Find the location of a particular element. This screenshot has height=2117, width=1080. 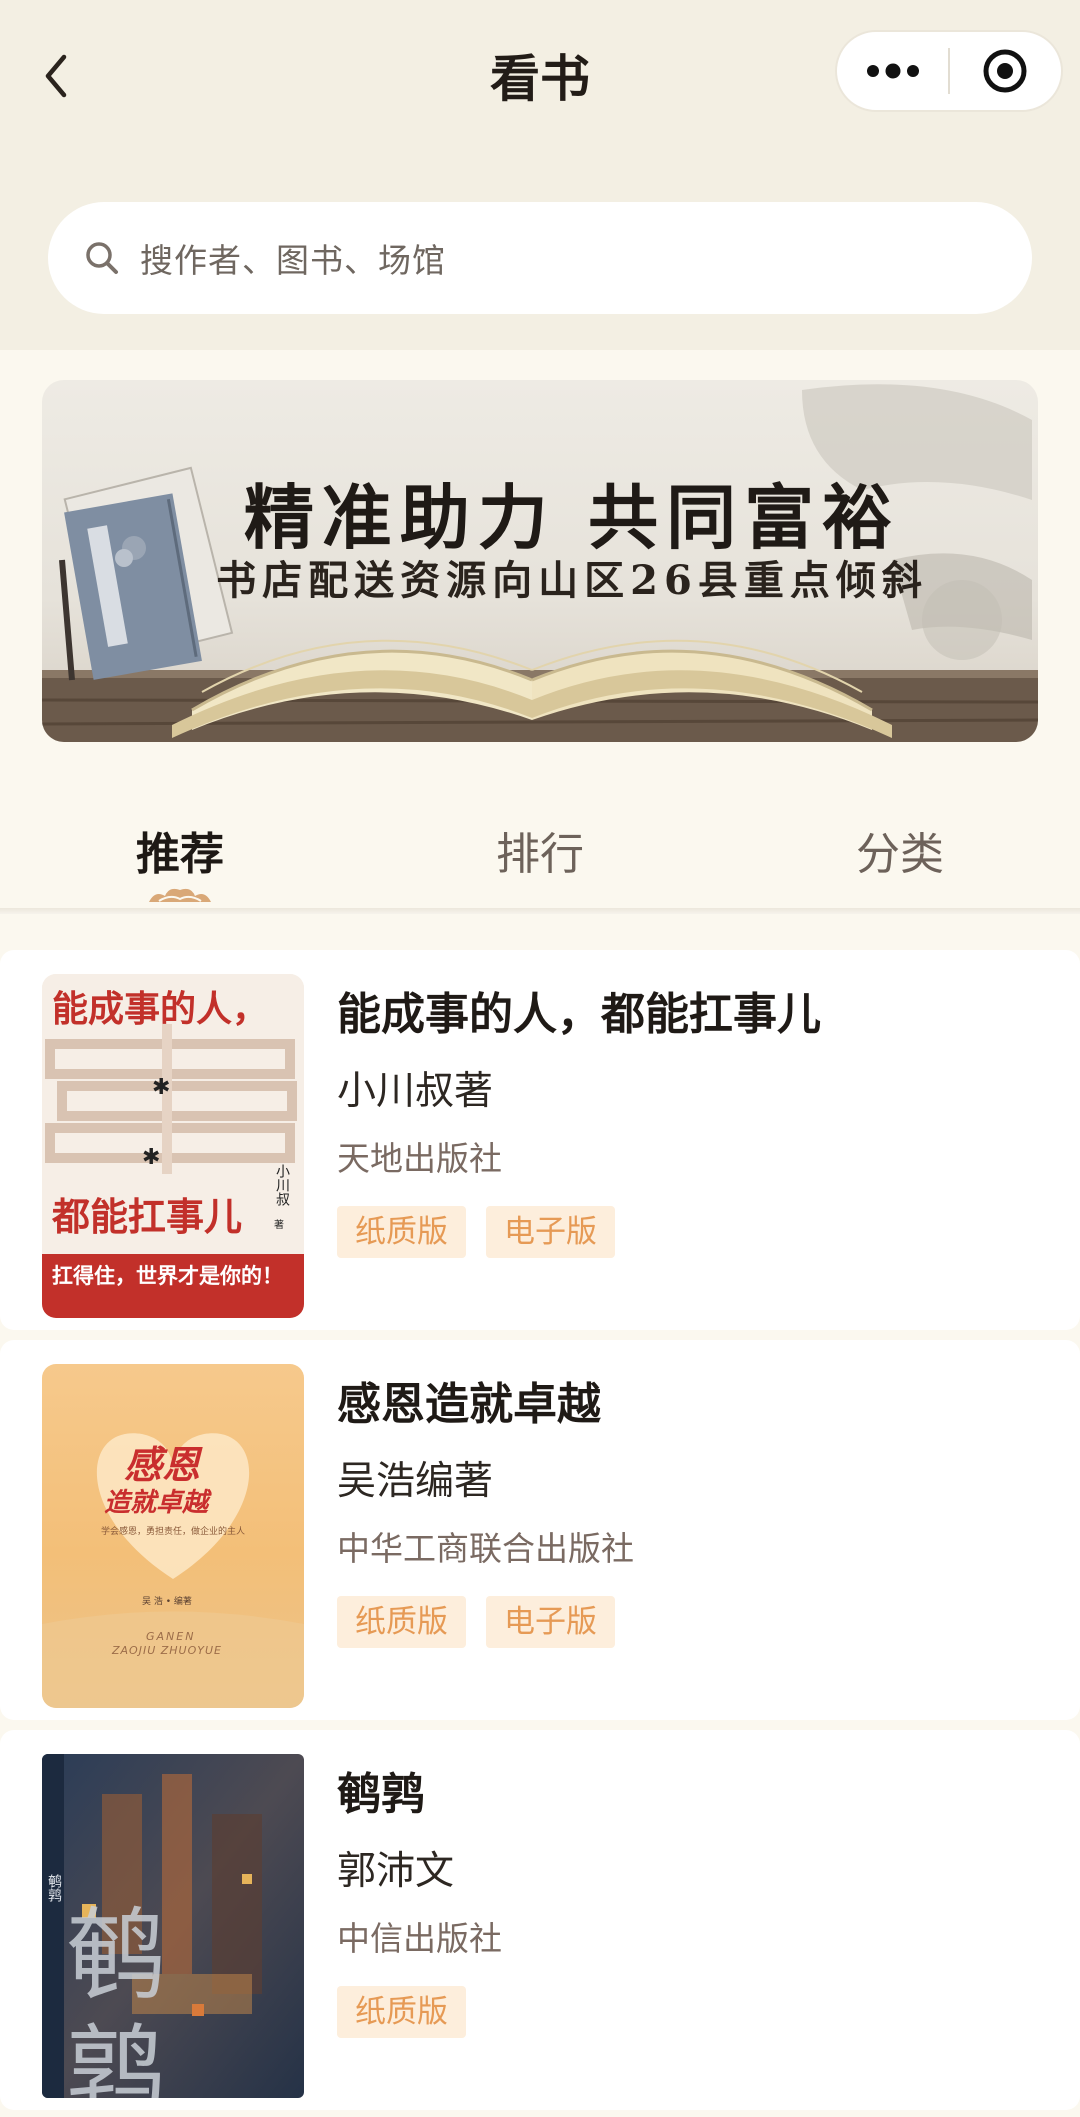

tab-label: 分类 is located at coordinates (900, 854).